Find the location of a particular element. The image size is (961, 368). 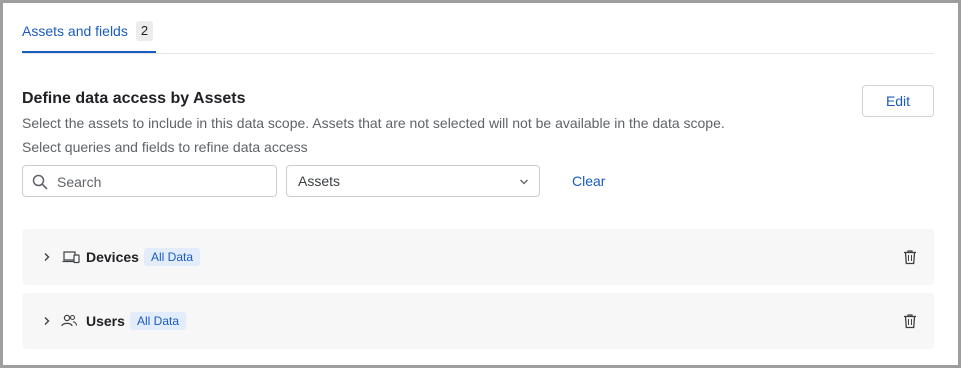

search-icon is located at coordinates (40, 182).